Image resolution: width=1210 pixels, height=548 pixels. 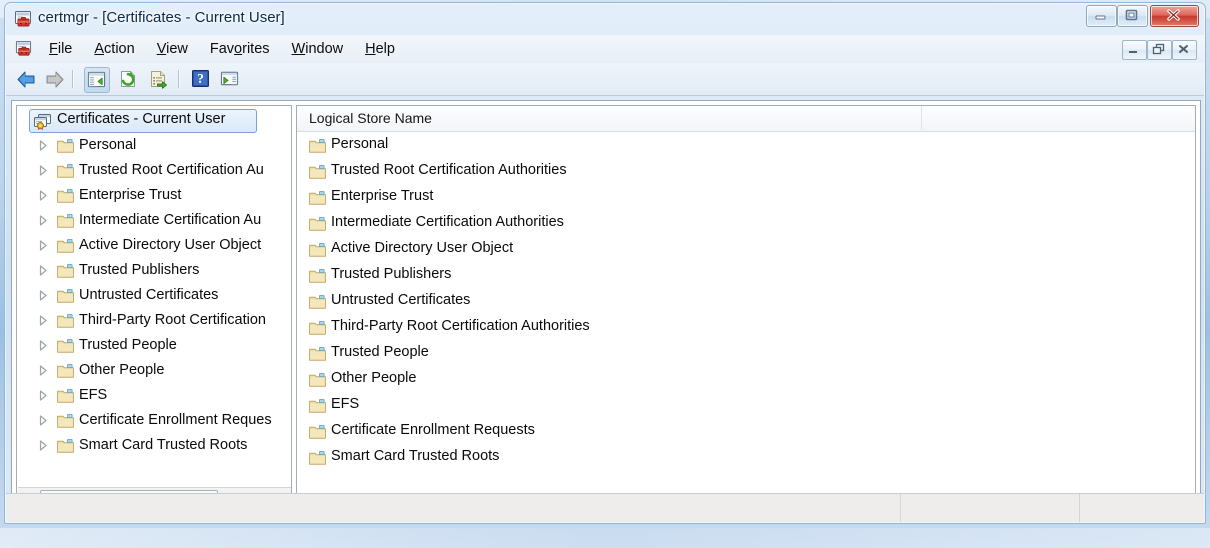 I want to click on refresh-icon, so click(x=128, y=79).